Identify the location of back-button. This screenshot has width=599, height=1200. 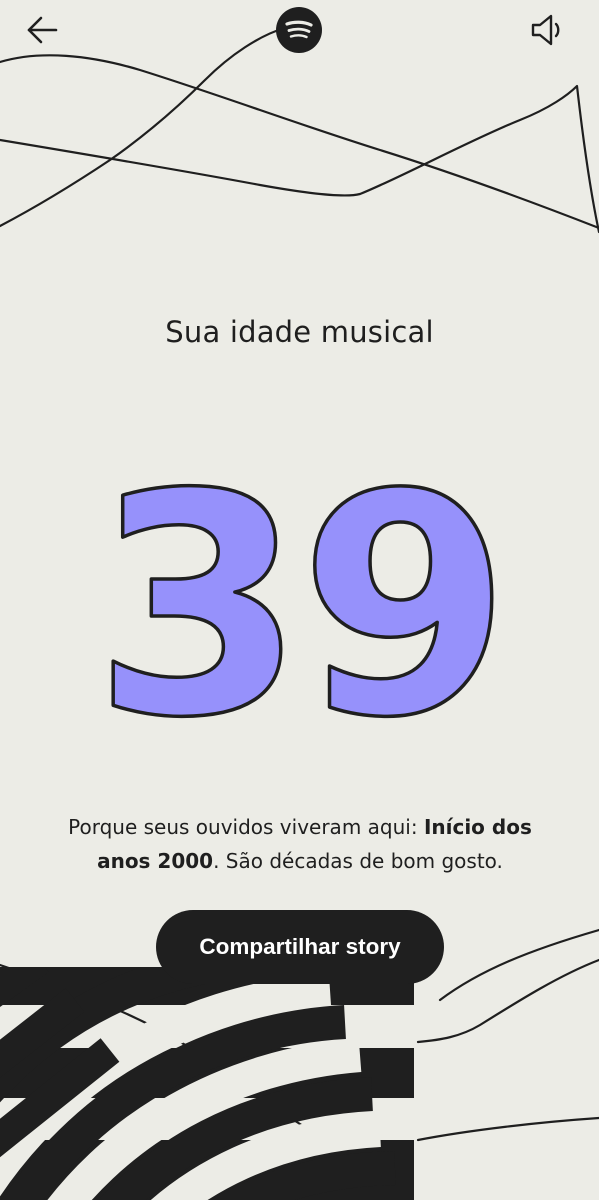
(42, 30).